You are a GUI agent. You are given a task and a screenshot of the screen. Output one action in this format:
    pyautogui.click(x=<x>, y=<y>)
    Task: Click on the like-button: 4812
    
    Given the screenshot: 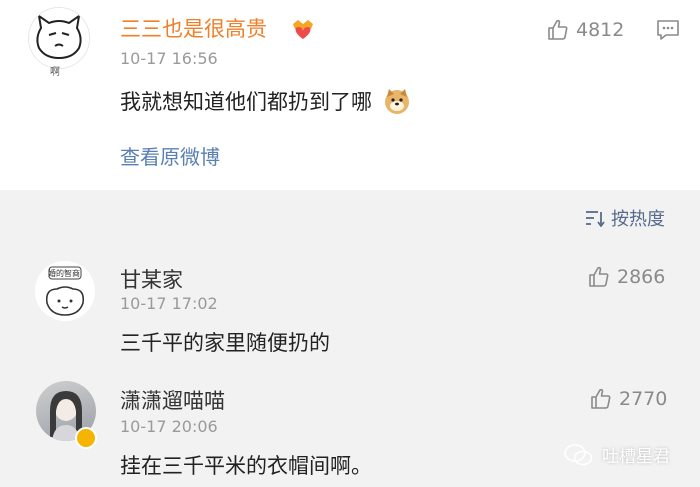 What is the action you would take?
    pyautogui.click(x=585, y=30)
    